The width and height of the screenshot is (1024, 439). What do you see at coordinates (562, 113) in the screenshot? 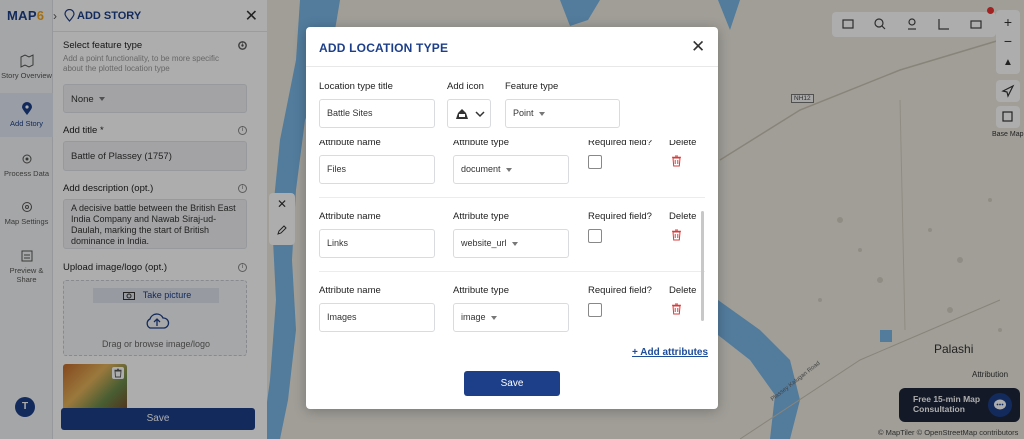
I see `feature-type-select: Point` at bounding box center [562, 113].